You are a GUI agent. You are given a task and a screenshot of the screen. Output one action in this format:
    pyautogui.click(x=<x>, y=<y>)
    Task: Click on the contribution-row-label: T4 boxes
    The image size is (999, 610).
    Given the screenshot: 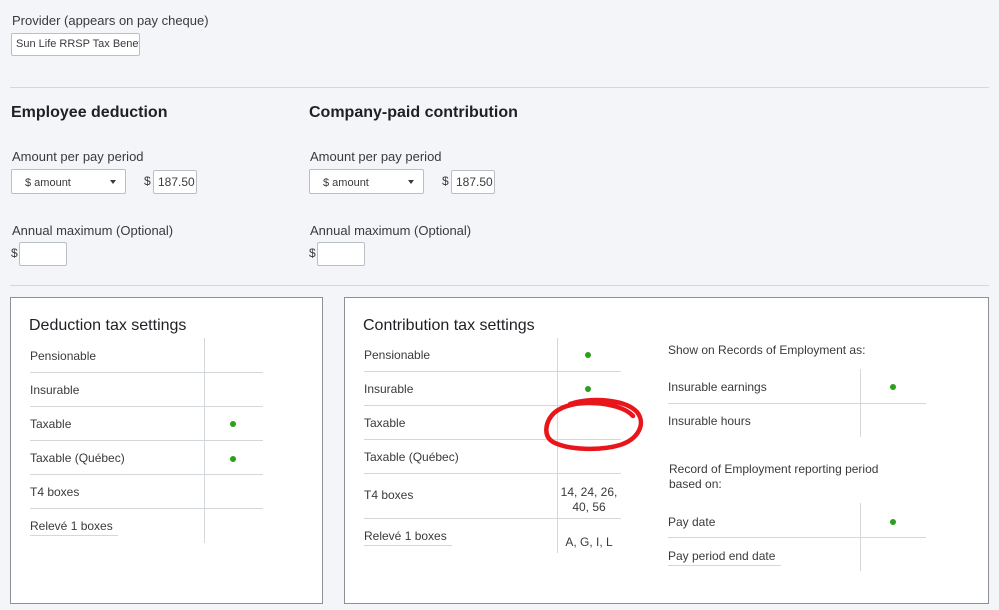 What is the action you would take?
    pyautogui.click(x=389, y=495)
    